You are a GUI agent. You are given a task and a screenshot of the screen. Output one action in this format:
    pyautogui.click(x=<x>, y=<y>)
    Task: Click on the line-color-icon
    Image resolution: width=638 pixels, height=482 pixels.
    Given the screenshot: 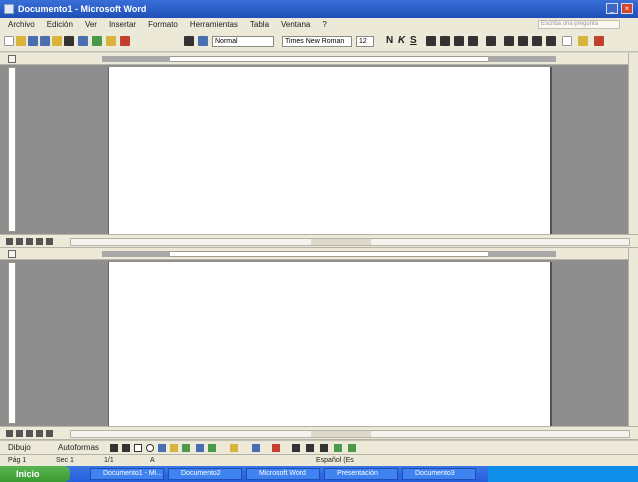 What is the action you would take?
    pyautogui.click(x=256, y=448)
    